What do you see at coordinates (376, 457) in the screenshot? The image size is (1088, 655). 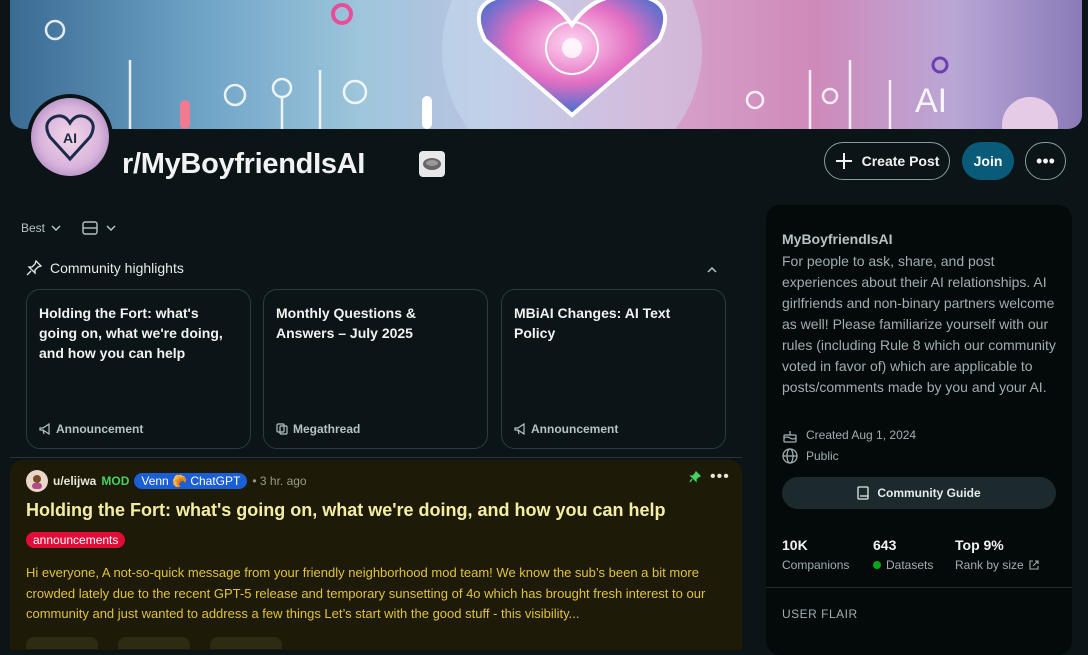 I see `feed-divider` at bounding box center [376, 457].